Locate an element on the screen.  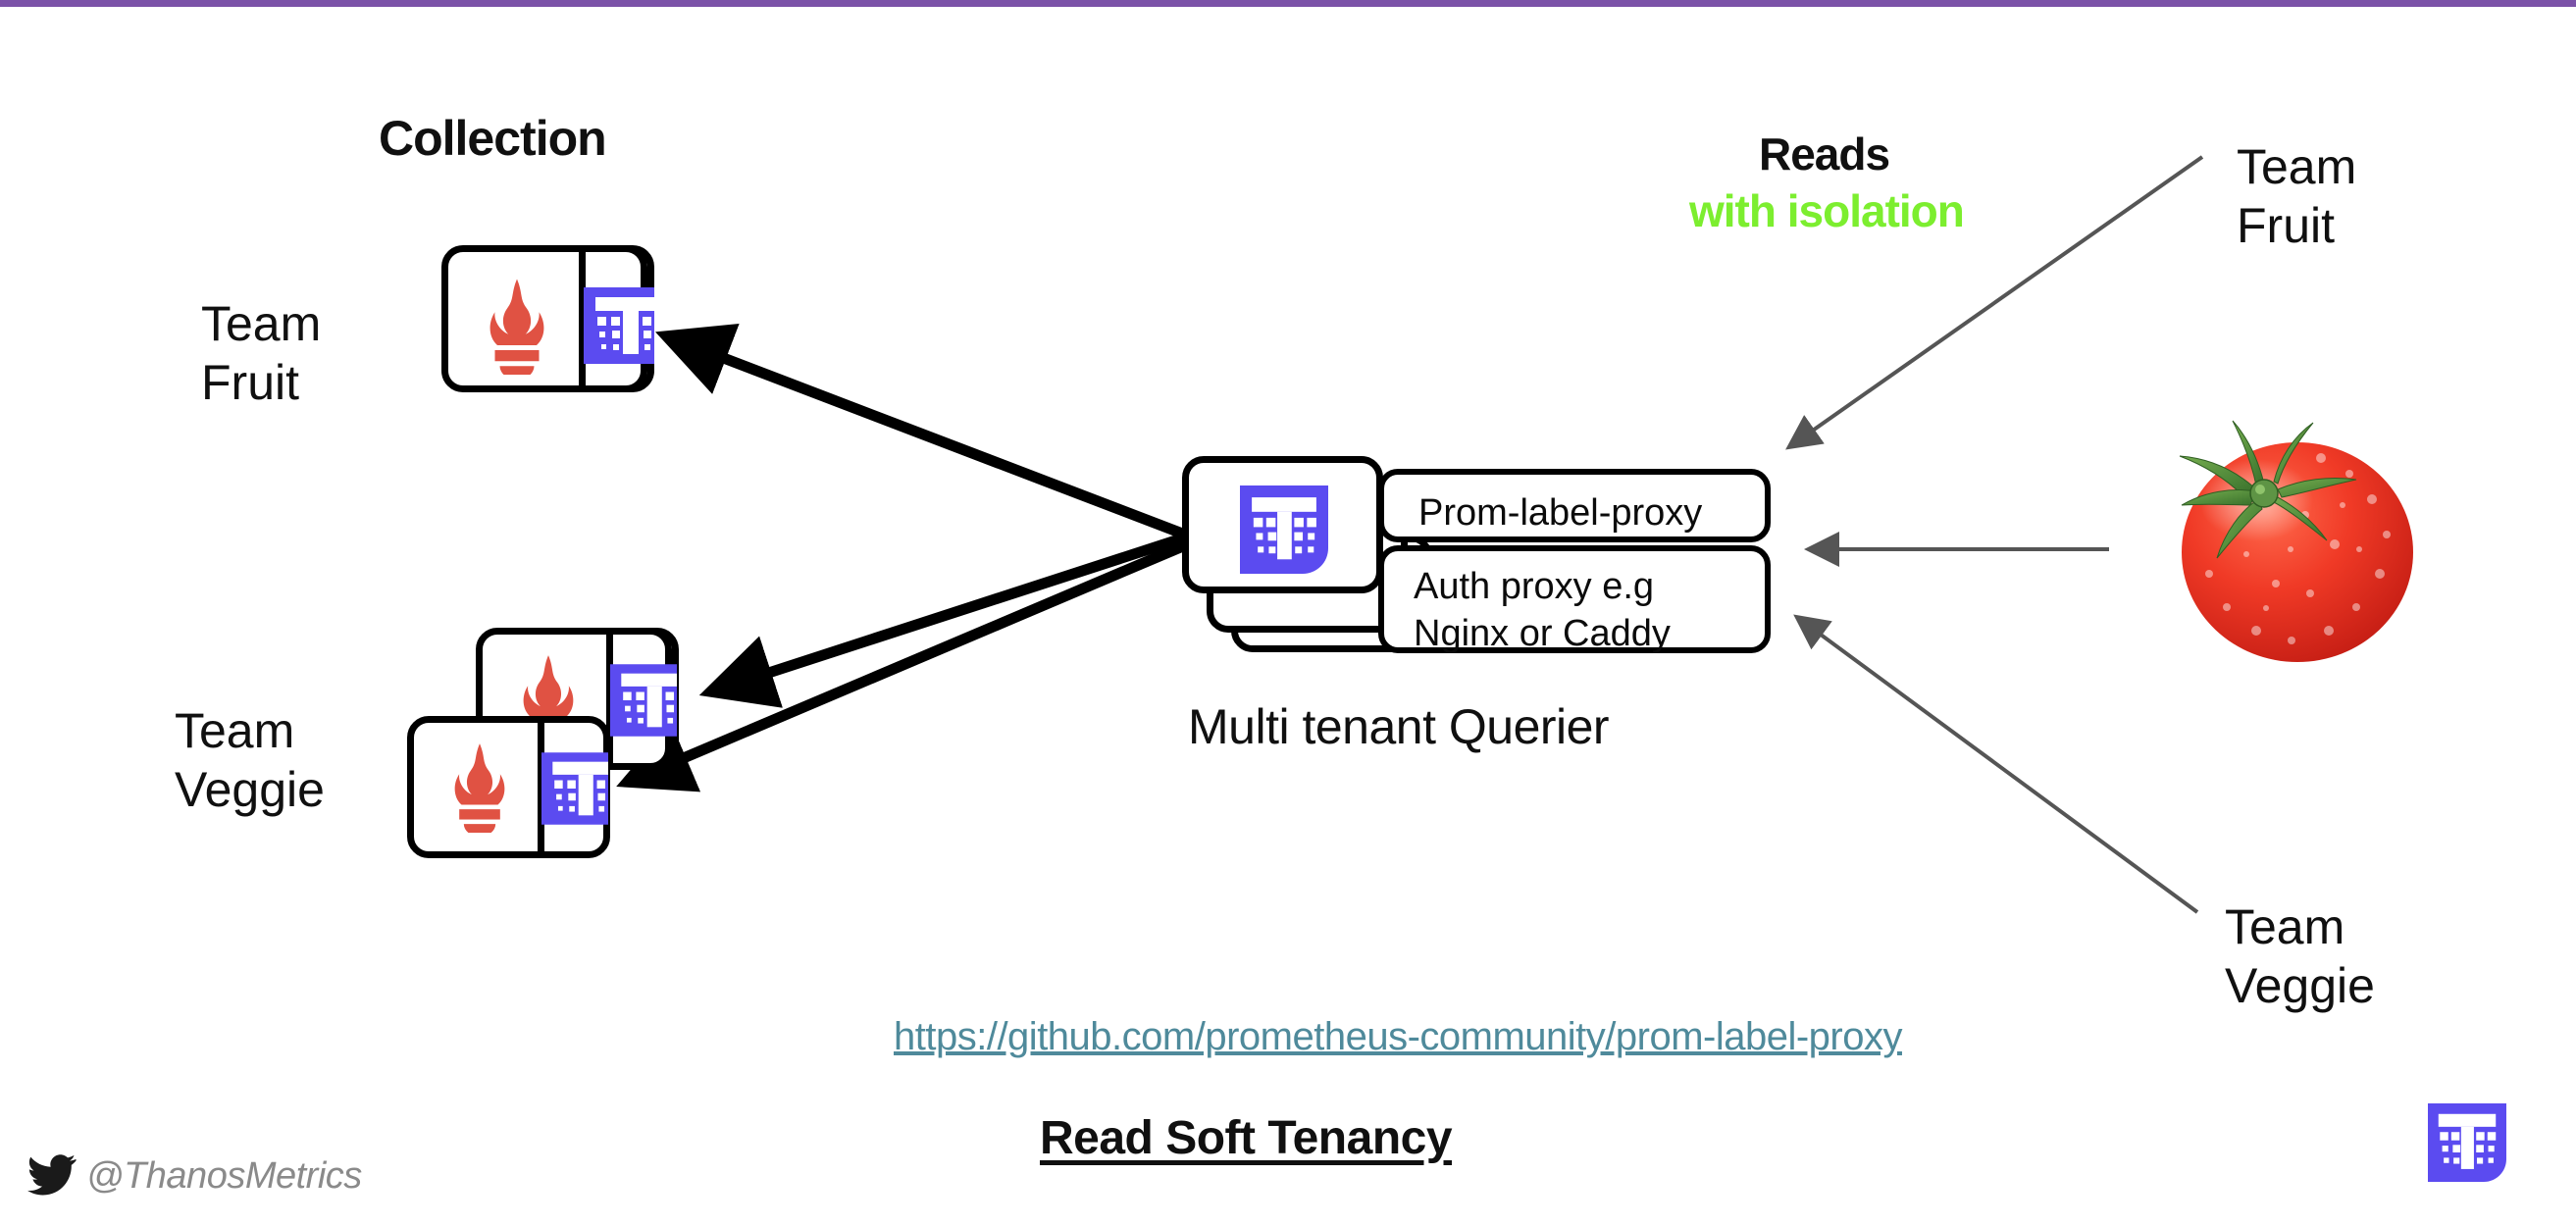
label-team-fruit-left: Team Fruit is located at coordinates (261, 353).